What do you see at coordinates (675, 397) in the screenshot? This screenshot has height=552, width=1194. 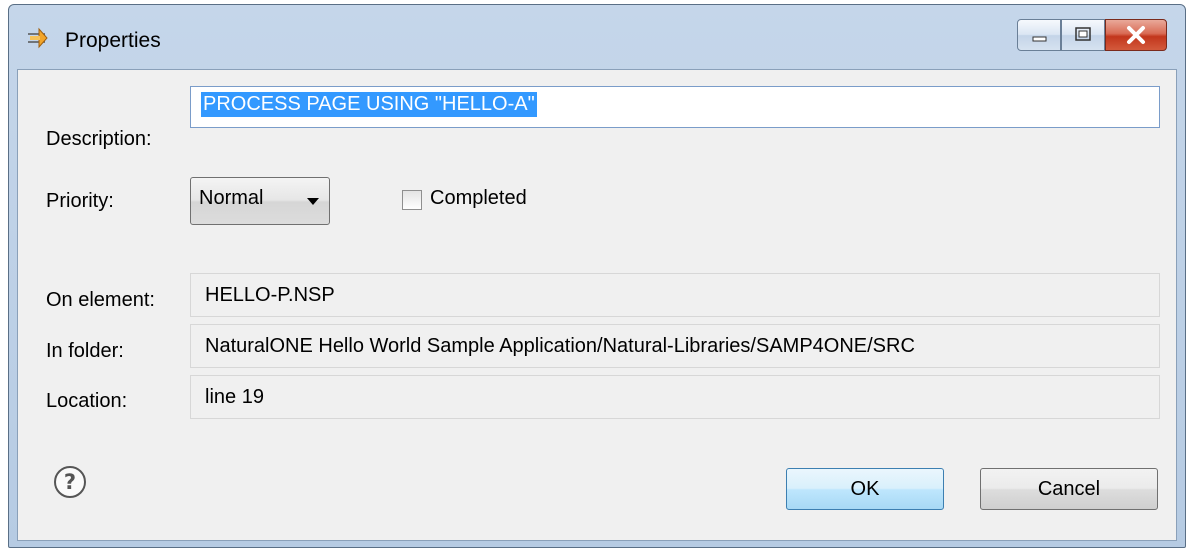 I see `location-field: line 19` at bounding box center [675, 397].